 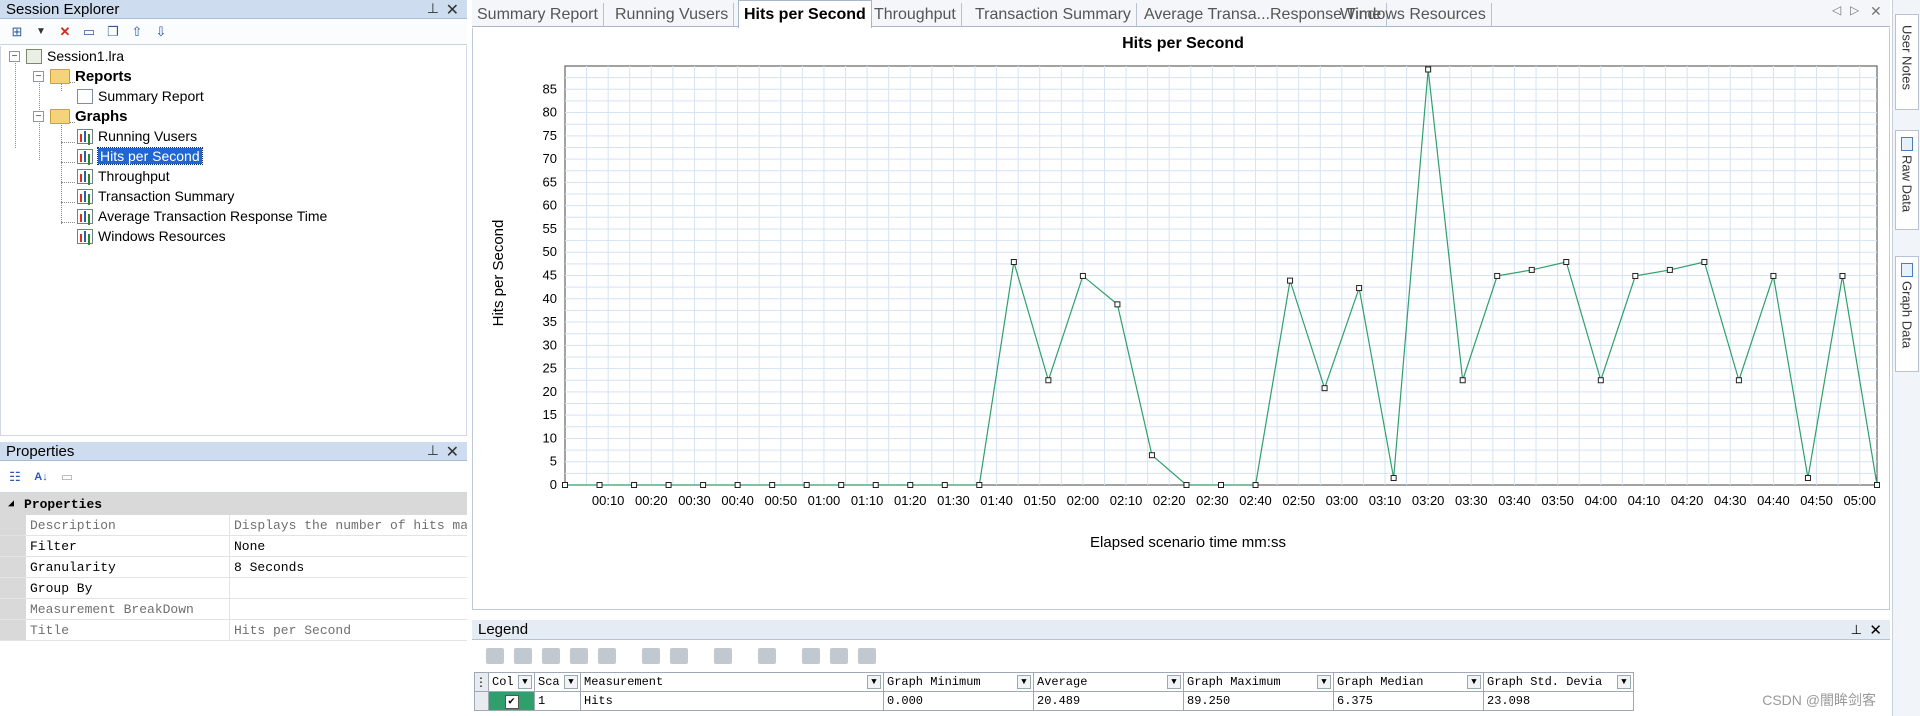 I want to click on tab-scroll-left-icon: ◁, so click(x=1836, y=10).